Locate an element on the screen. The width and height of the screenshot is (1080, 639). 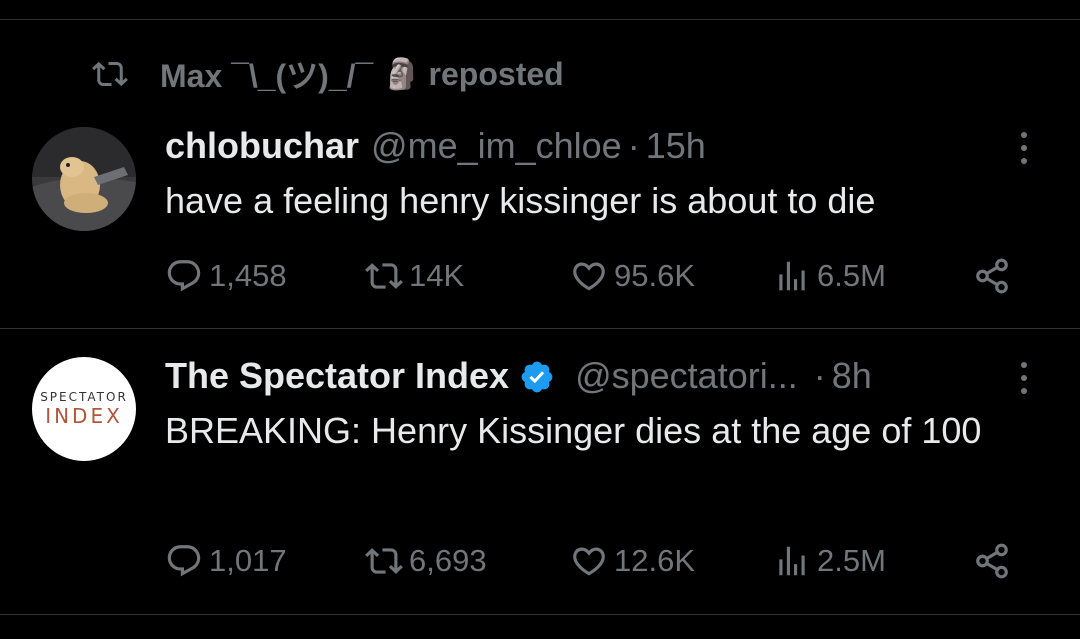
timestamp: 8h is located at coordinates (852, 376).